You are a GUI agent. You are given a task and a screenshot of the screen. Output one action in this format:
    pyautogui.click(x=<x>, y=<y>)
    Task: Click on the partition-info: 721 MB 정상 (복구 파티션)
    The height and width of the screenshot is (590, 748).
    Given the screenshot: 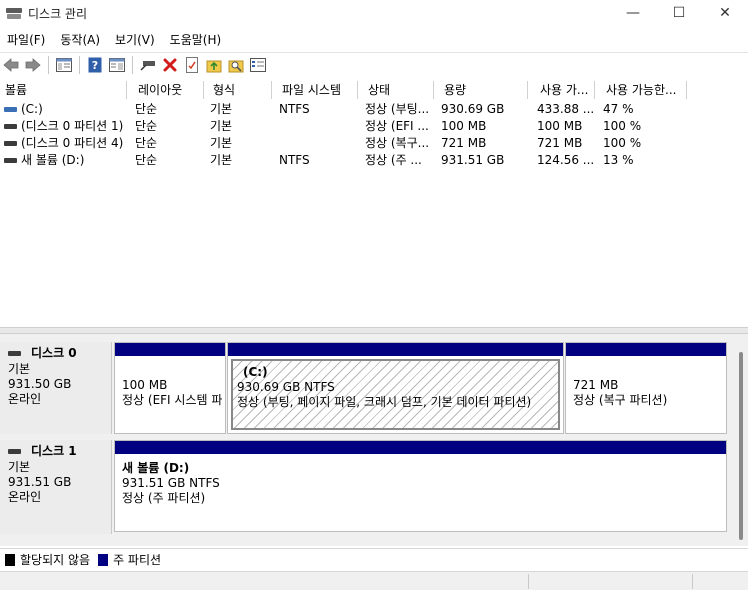 What is the action you would take?
    pyautogui.click(x=646, y=394)
    